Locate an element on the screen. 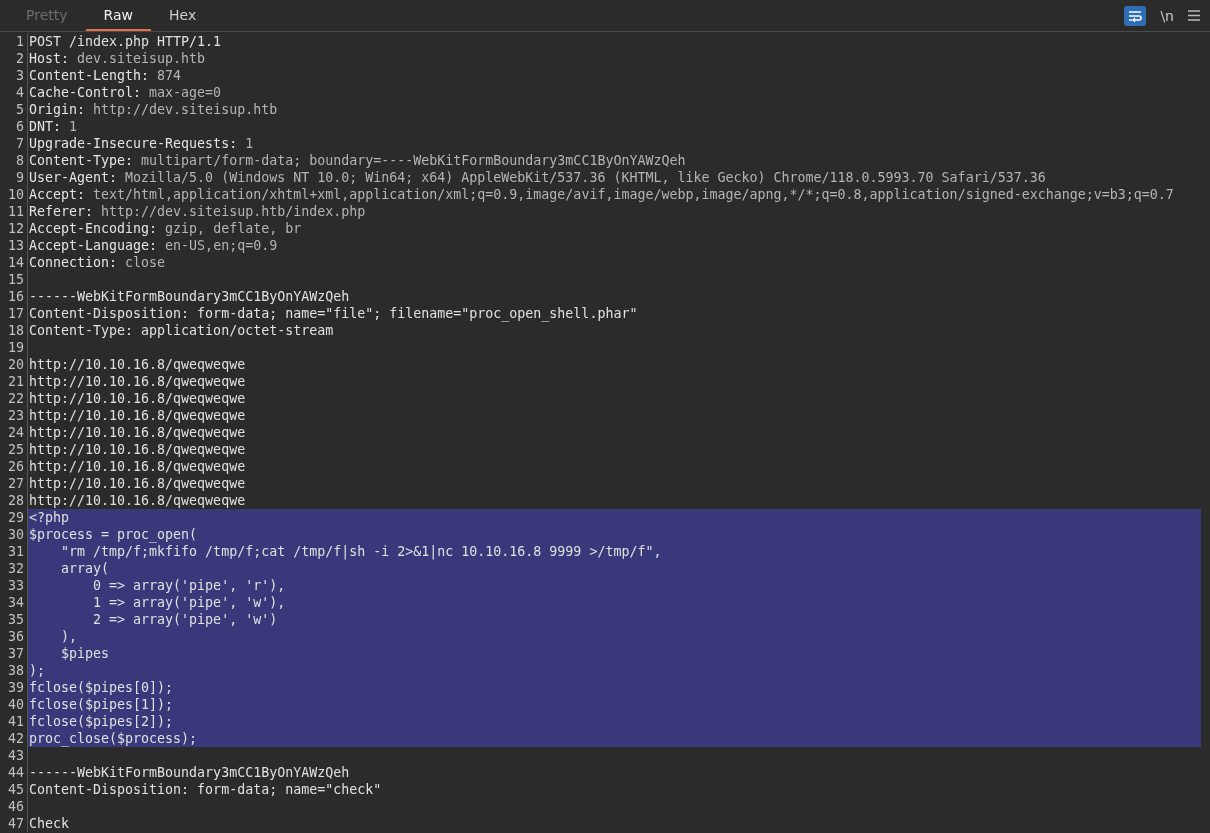  line-number: 20 is located at coordinates (14, 364).